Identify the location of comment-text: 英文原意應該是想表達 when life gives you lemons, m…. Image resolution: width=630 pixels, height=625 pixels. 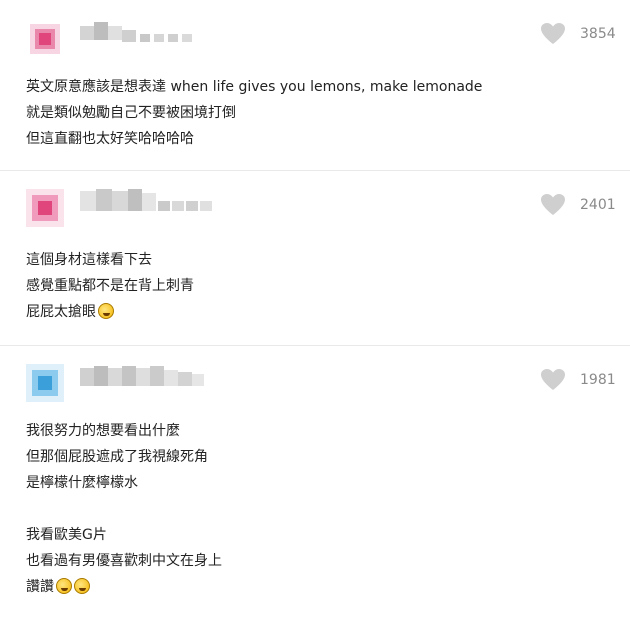
(254, 113).